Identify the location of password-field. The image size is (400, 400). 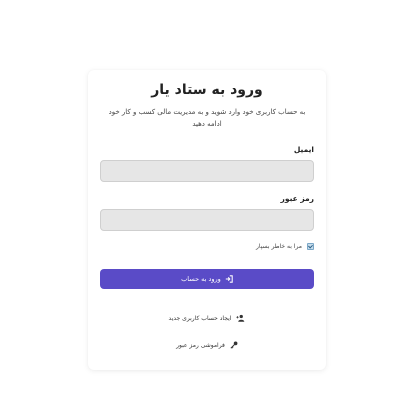
(207, 220).